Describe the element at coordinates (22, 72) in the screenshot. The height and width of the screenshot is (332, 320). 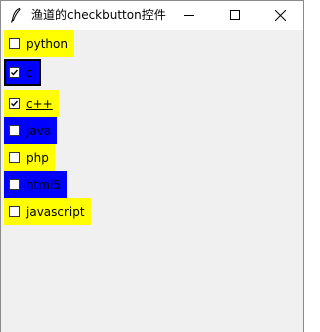
I see `checkbutton-c: c` at that location.